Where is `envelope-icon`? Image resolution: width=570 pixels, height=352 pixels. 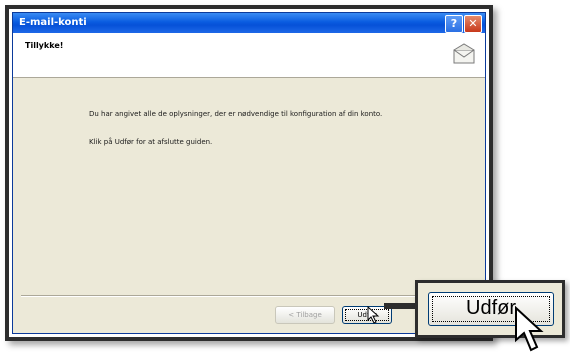
envelope-icon is located at coordinates (464, 53).